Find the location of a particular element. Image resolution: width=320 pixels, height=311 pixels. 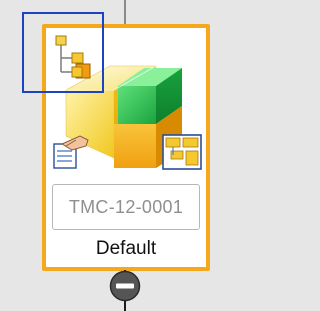

template-id-field: TMC-12-0001 is located at coordinates (126, 207).